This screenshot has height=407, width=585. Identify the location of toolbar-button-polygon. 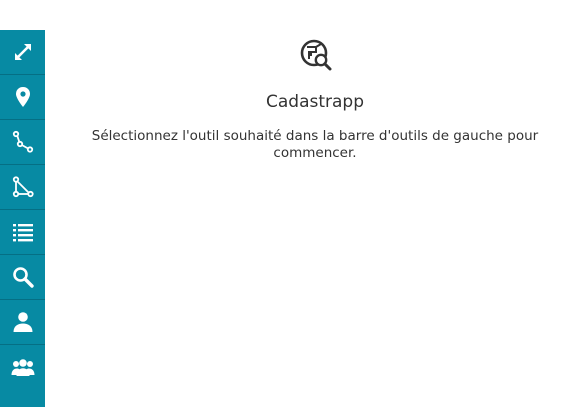
(22, 187).